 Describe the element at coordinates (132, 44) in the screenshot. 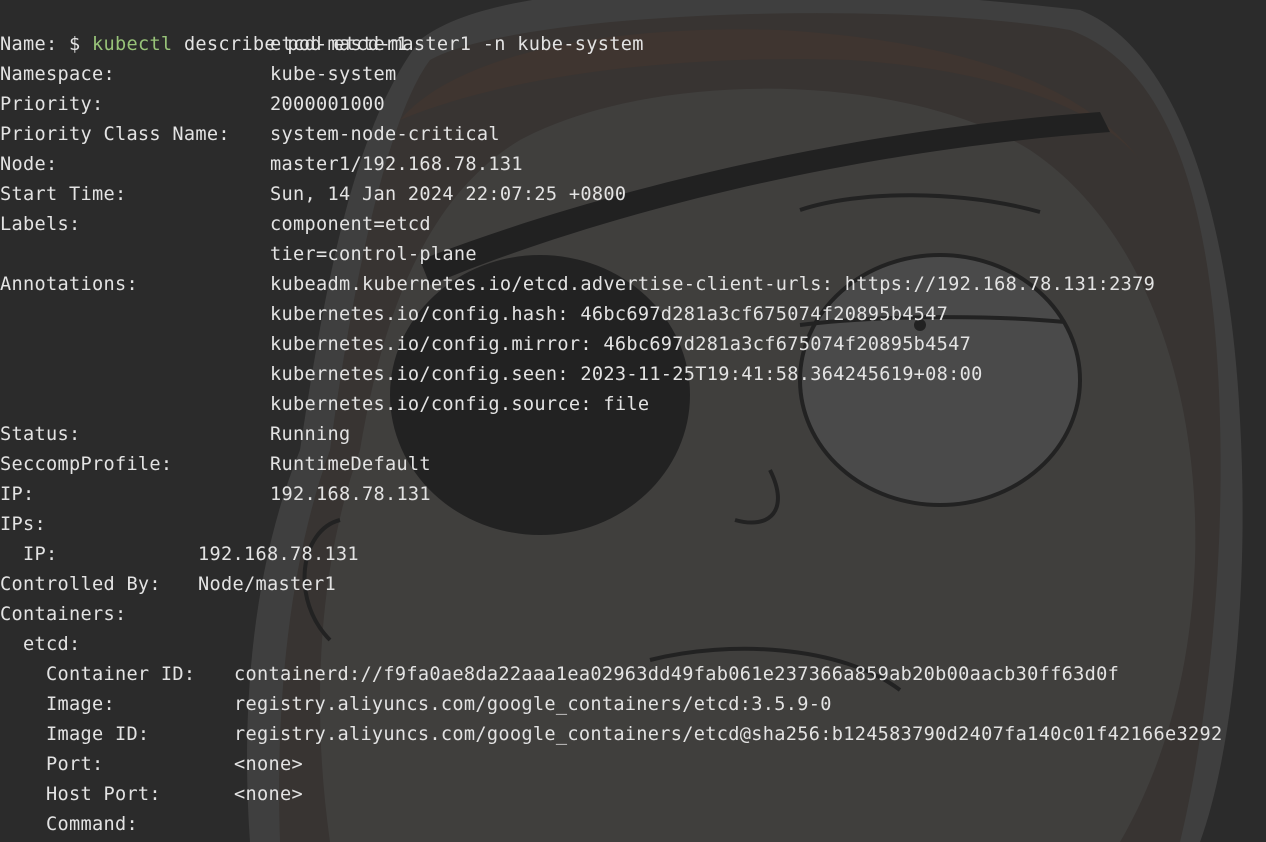

I see `command-name: kubectl` at that location.